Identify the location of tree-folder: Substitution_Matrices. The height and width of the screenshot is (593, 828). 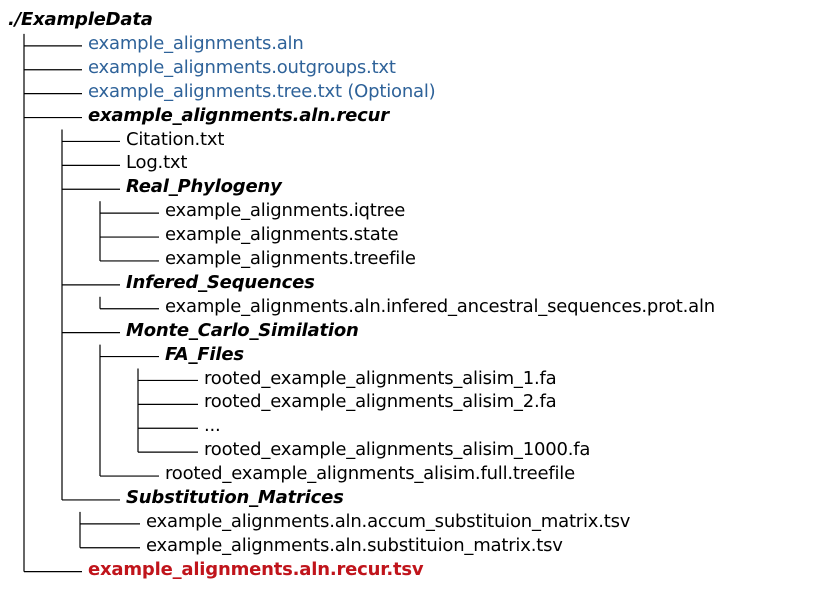
(235, 497).